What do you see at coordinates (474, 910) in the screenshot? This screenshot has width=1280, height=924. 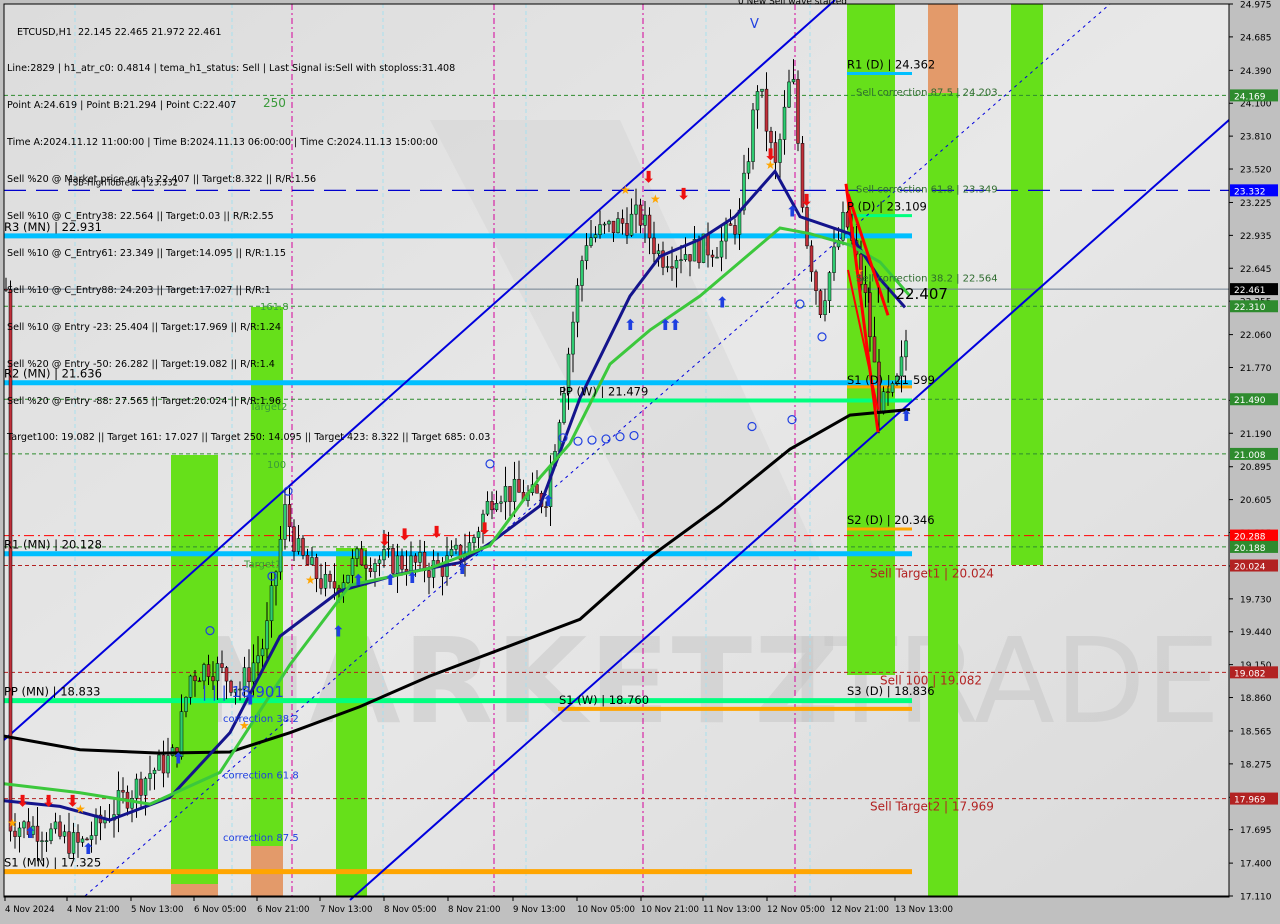 I see `x-tick-label: 8 Nov 21:00` at bounding box center [474, 910].